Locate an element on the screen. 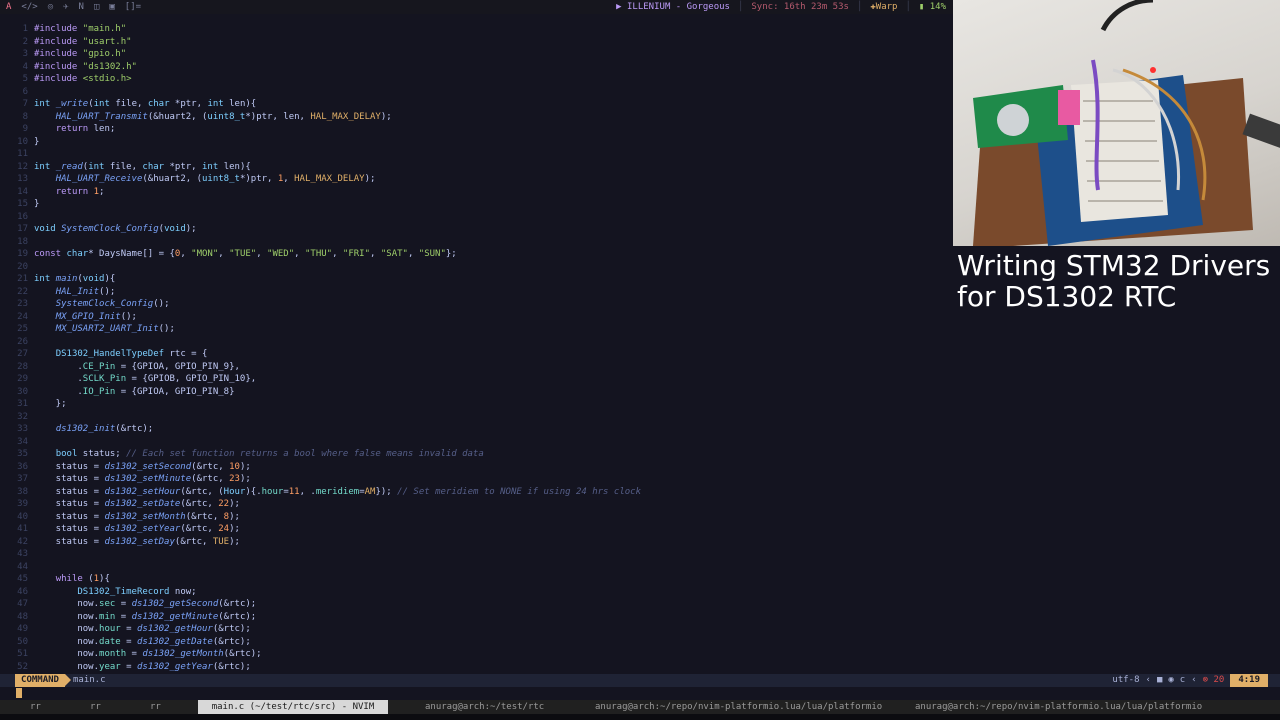  workspace-3: ◎ is located at coordinates (50, 7).